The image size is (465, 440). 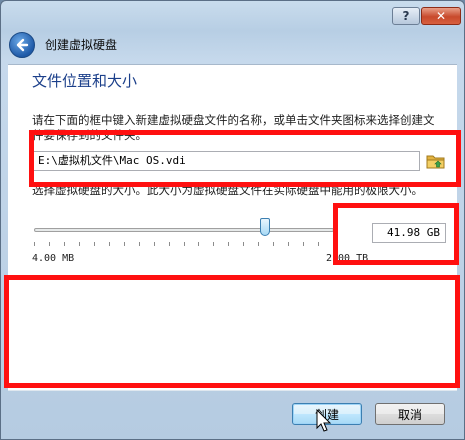 I want to click on back-button, so click(x=22, y=45).